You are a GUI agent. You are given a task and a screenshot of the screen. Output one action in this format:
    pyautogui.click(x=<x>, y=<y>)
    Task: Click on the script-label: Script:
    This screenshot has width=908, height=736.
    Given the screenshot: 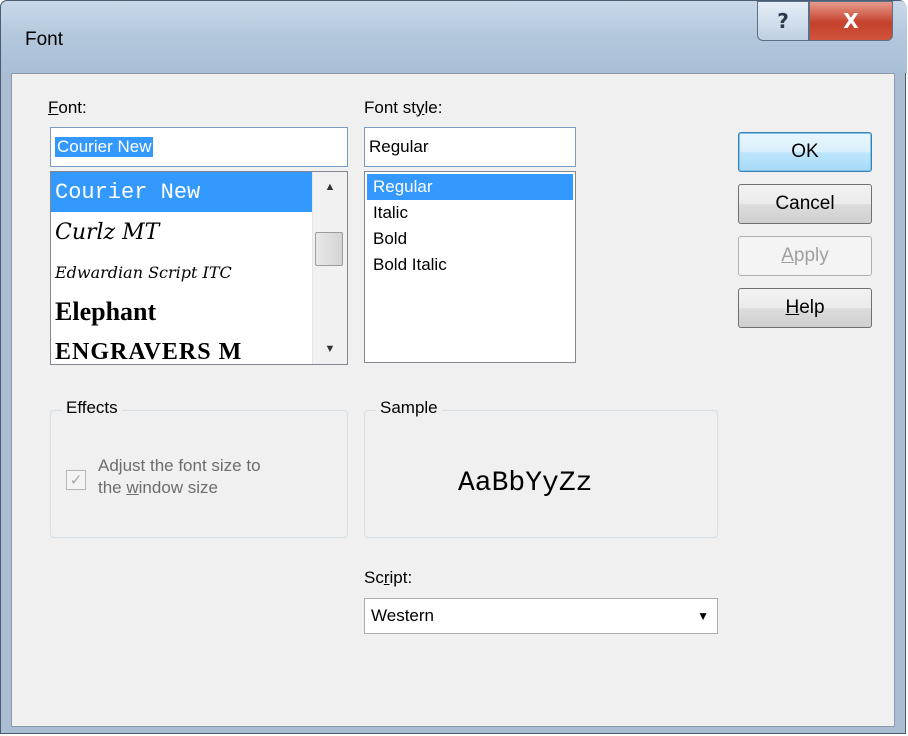 What is the action you would take?
    pyautogui.click(x=388, y=577)
    